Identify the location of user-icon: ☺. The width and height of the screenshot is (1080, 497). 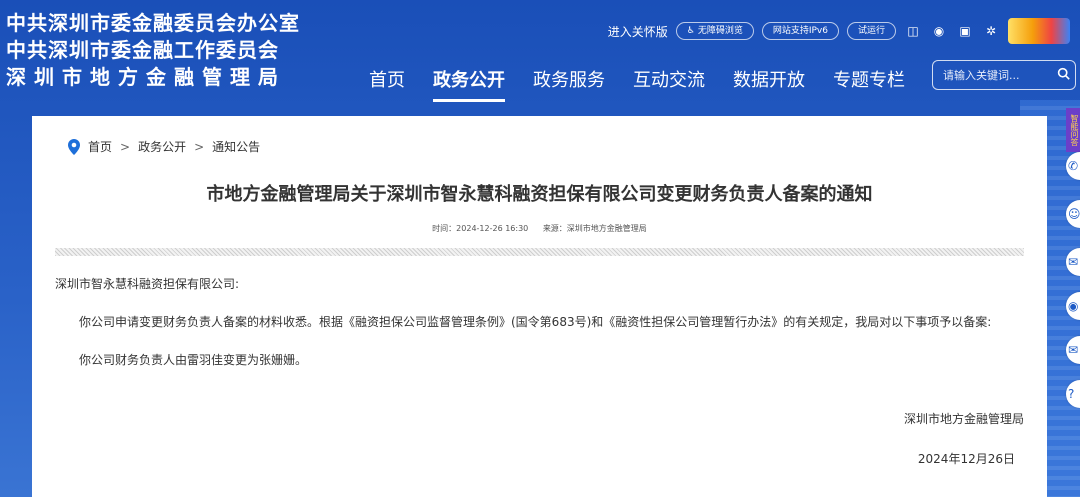
(1073, 214).